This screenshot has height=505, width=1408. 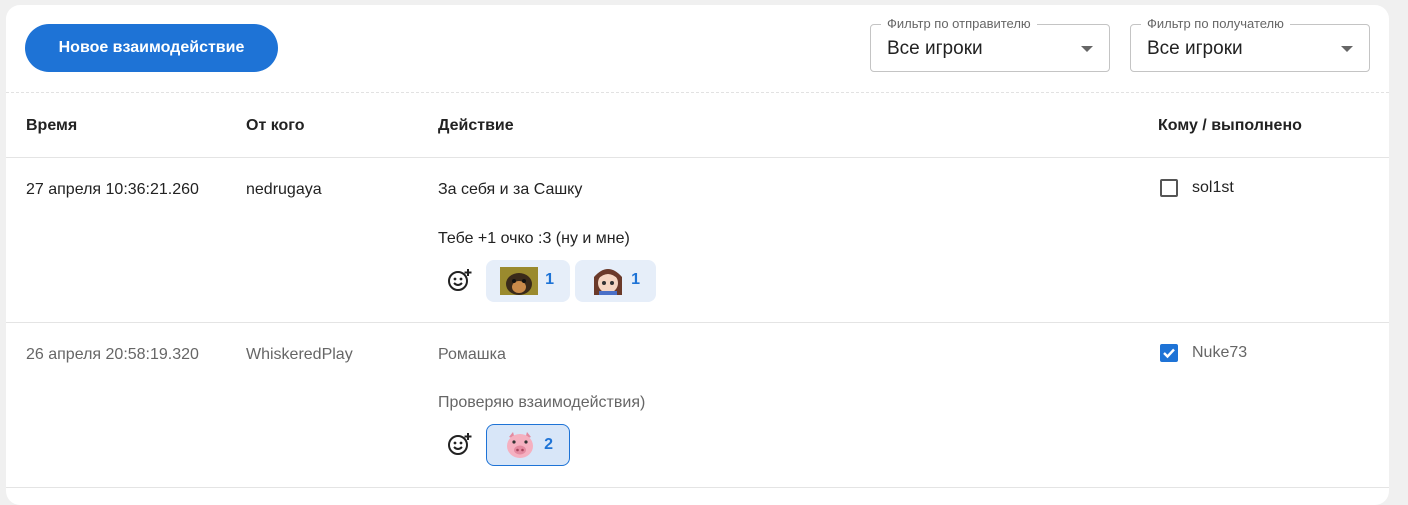 What do you see at coordinates (472, 354) in the screenshot?
I see `row-action-title: Ромашка` at bounding box center [472, 354].